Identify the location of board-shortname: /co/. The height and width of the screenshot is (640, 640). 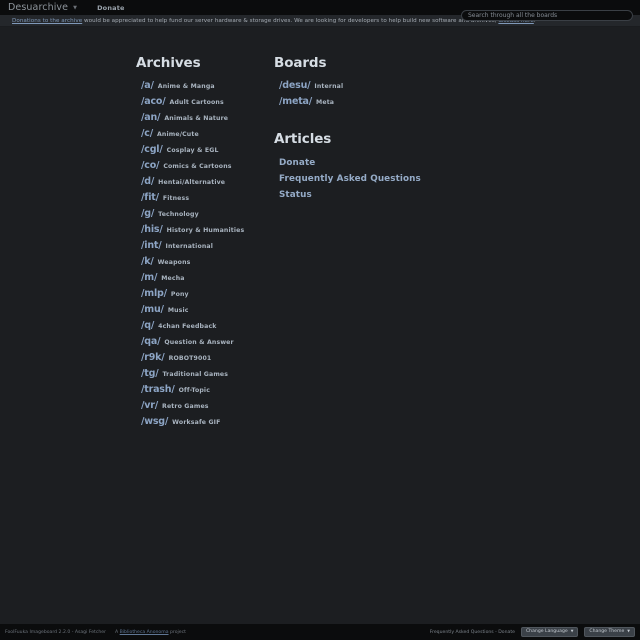
(150, 165).